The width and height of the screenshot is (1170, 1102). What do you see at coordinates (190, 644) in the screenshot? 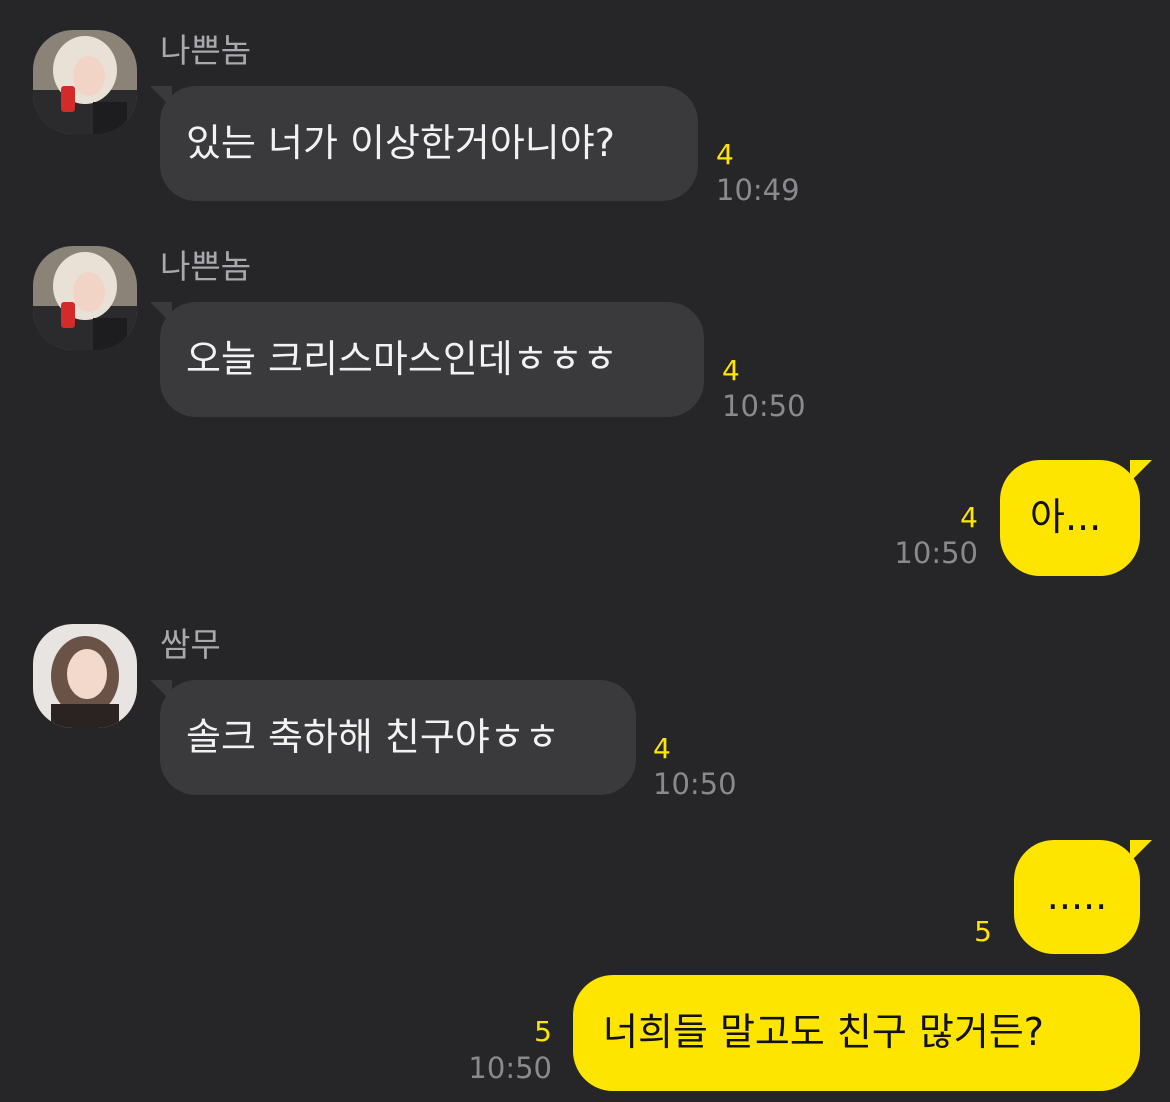
I see `sender-name: 쌈무` at bounding box center [190, 644].